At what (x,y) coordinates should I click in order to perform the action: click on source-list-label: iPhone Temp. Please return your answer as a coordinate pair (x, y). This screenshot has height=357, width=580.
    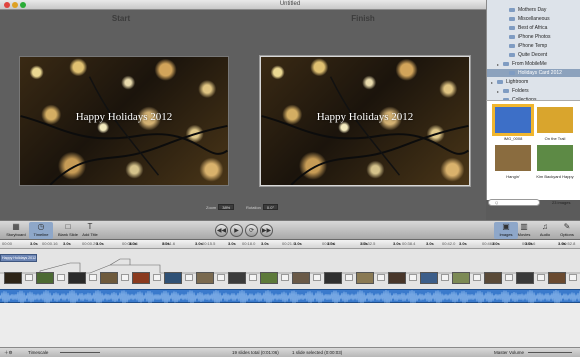
    Looking at the image, I should click on (533, 46).